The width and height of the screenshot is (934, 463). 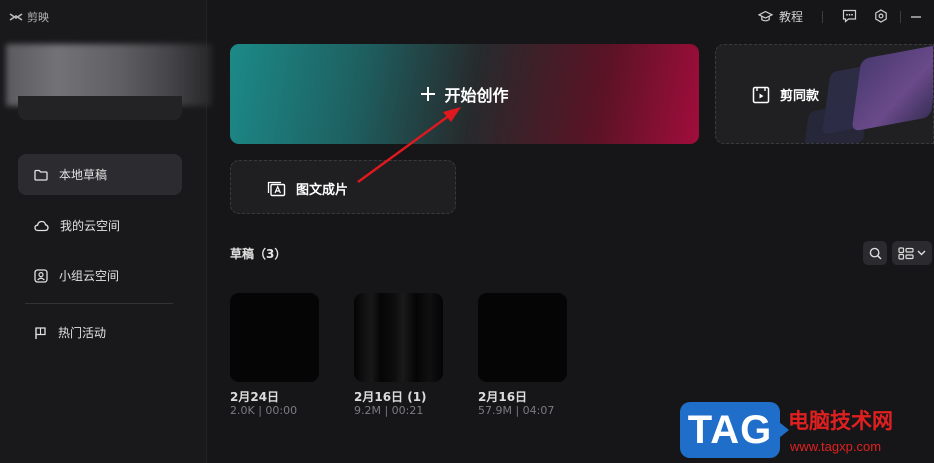 I want to click on app-logo: 剪映, so click(x=29, y=17).